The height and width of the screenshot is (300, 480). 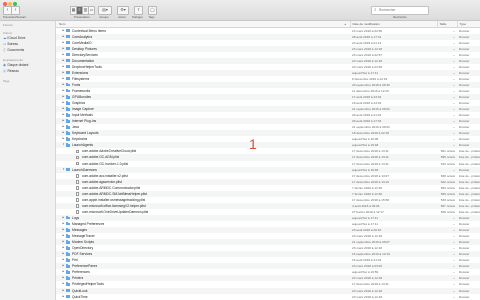 What do you see at coordinates (8, 25) in the screenshot?
I see `sidebar-header-favorites: Favoris` at bounding box center [8, 25].